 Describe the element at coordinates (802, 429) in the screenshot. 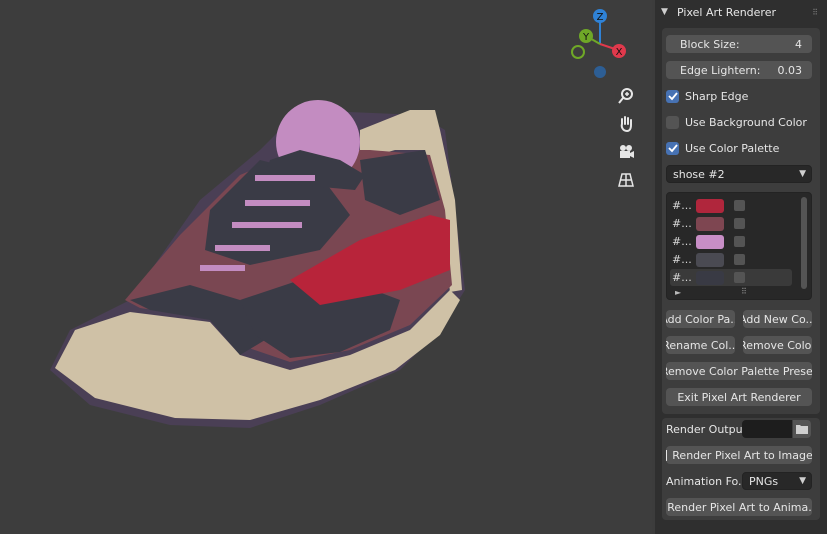

I see `folder-icon` at that location.